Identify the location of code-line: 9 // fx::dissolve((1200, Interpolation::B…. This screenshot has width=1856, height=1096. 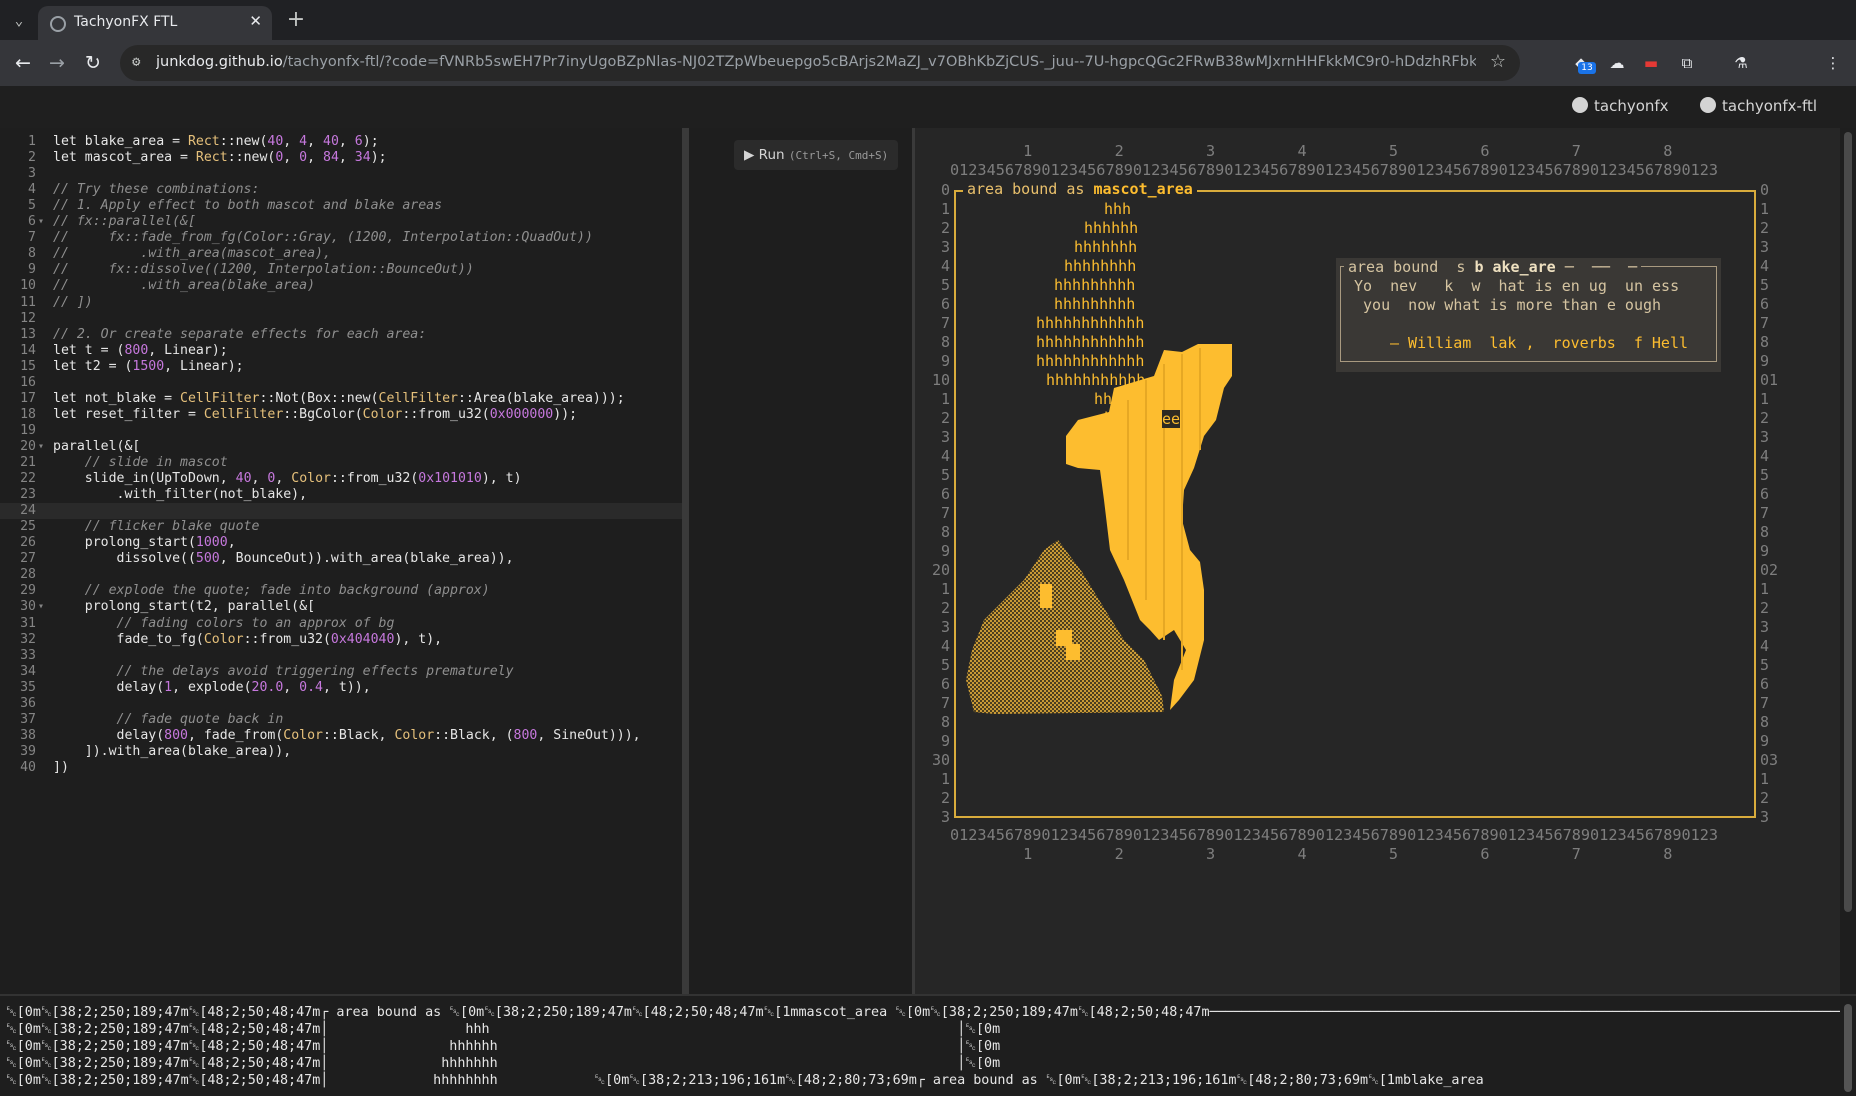
(341, 270).